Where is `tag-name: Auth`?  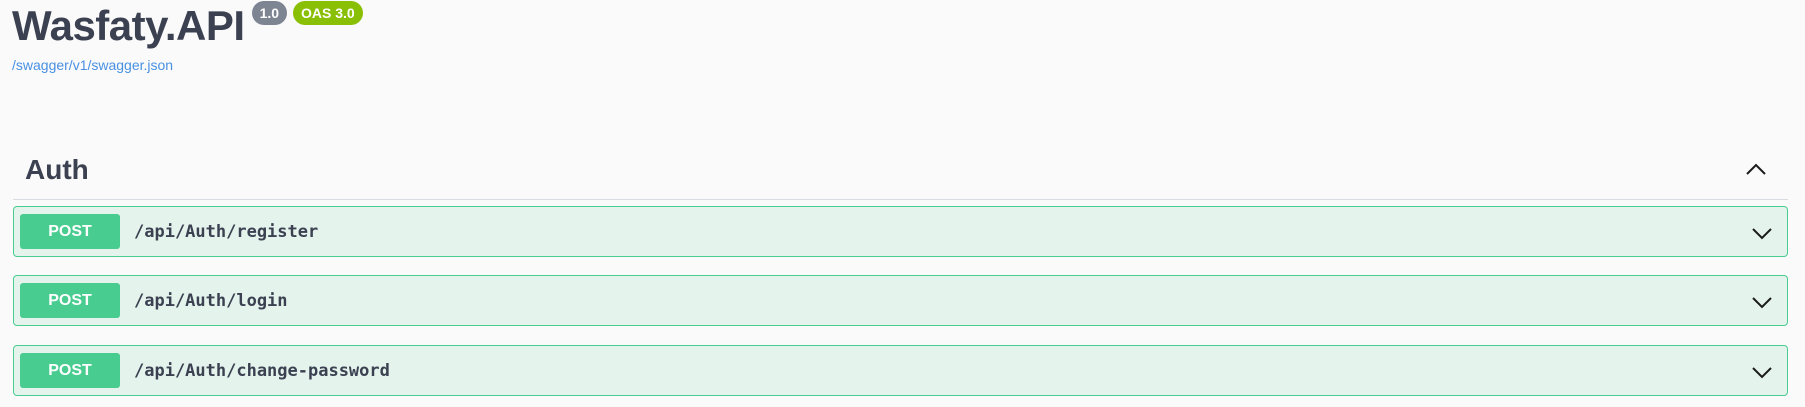
tag-name: Auth is located at coordinates (57, 169).